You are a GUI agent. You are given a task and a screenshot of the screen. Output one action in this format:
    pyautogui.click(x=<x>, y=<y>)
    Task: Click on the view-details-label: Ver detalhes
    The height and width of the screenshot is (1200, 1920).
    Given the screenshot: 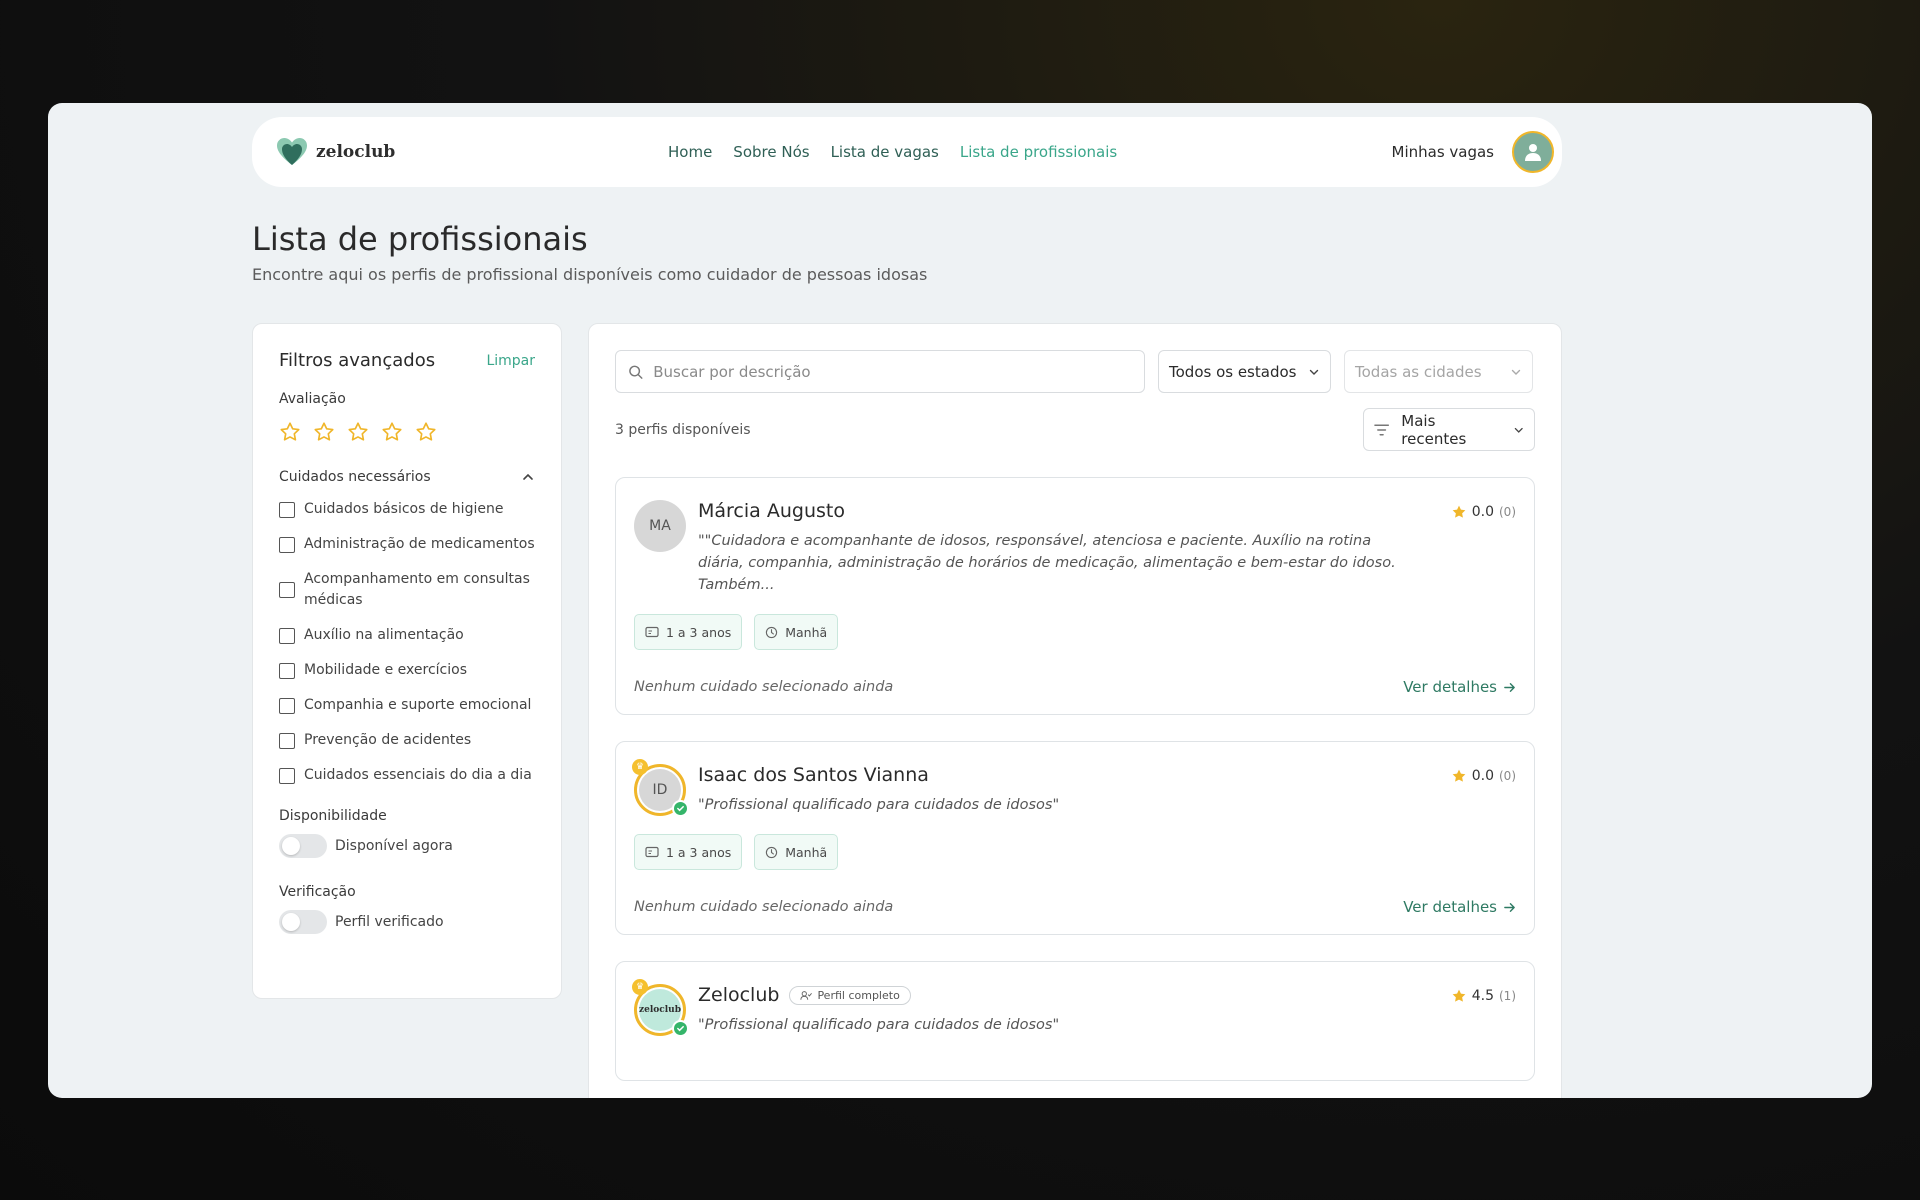 What is the action you would take?
    pyautogui.click(x=1450, y=687)
    